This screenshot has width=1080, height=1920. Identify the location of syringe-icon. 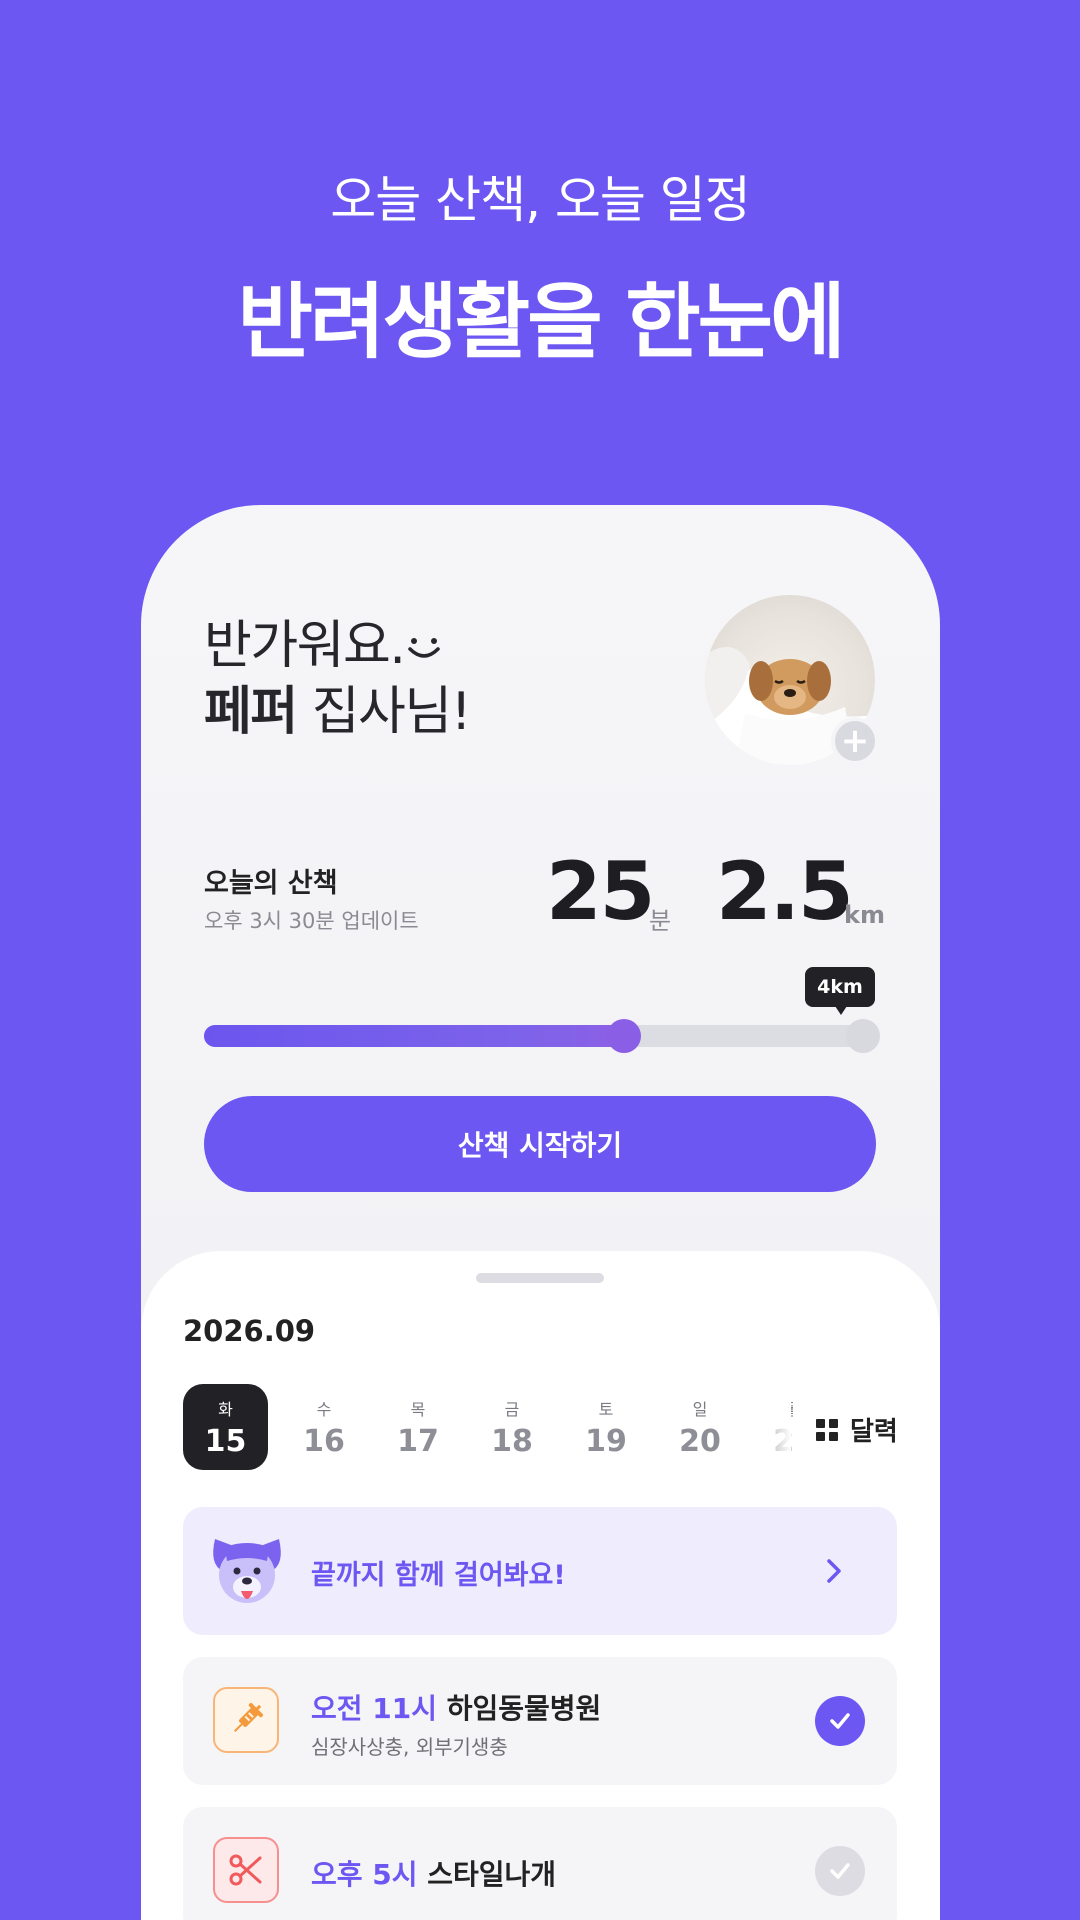
(246, 1720).